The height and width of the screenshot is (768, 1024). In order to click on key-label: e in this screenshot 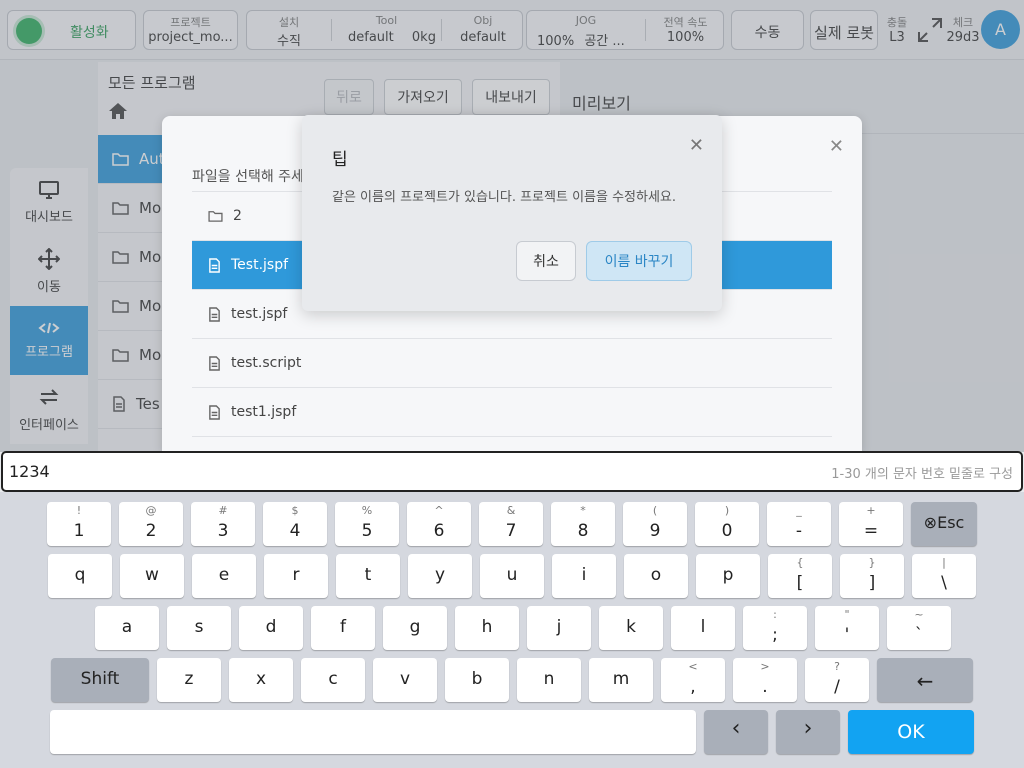, I will do `click(224, 575)`.